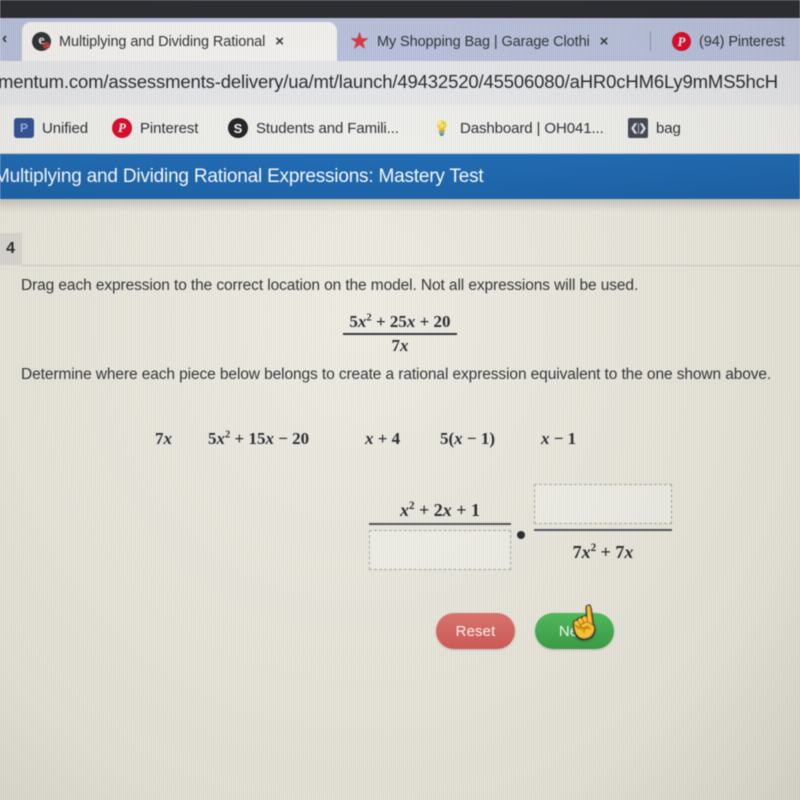 The width and height of the screenshot is (800, 800). I want to click on mouse-cursor-pointing-hand: ☝, so click(584, 623).